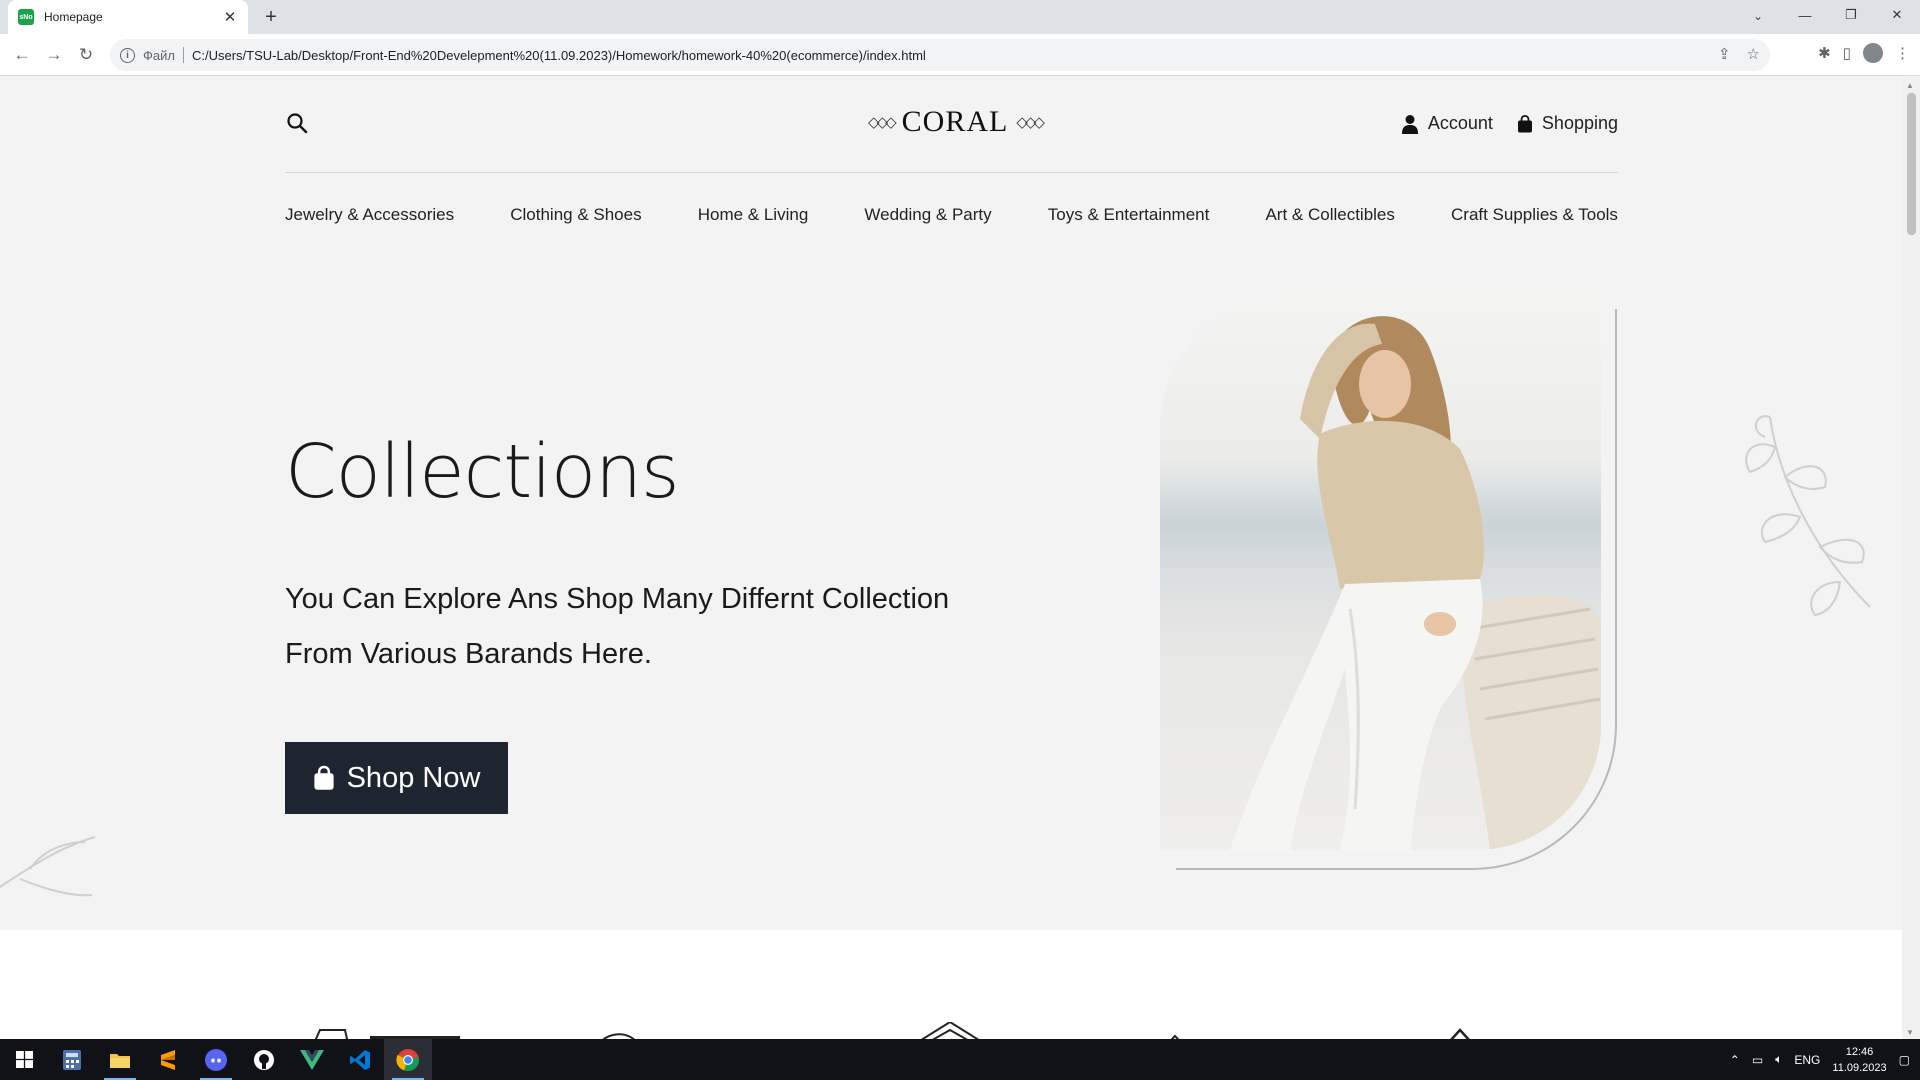  Describe the element at coordinates (86, 55) in the screenshot. I see `reload-icon: ↻` at that location.